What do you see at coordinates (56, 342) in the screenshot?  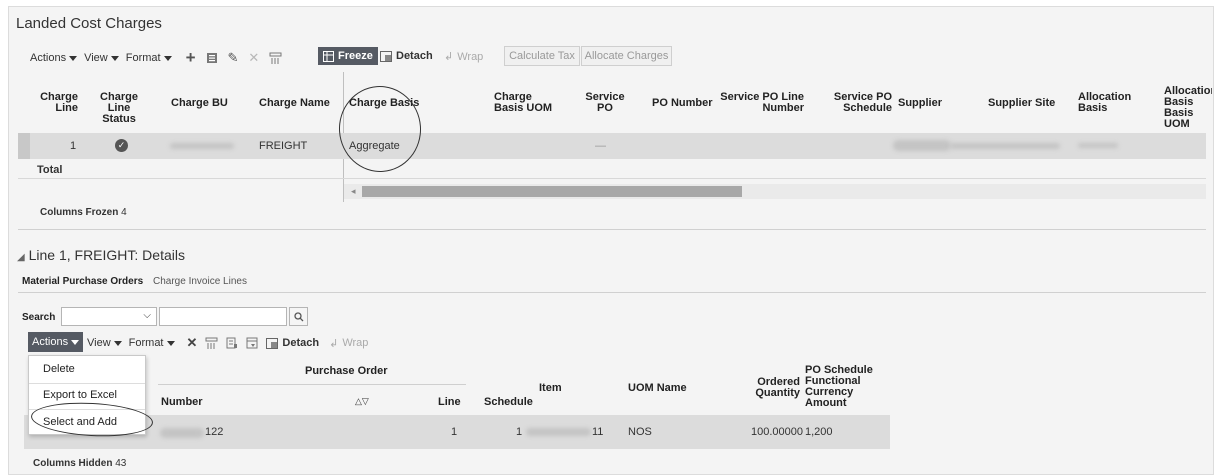 I see `actions-menu-open: Actions` at bounding box center [56, 342].